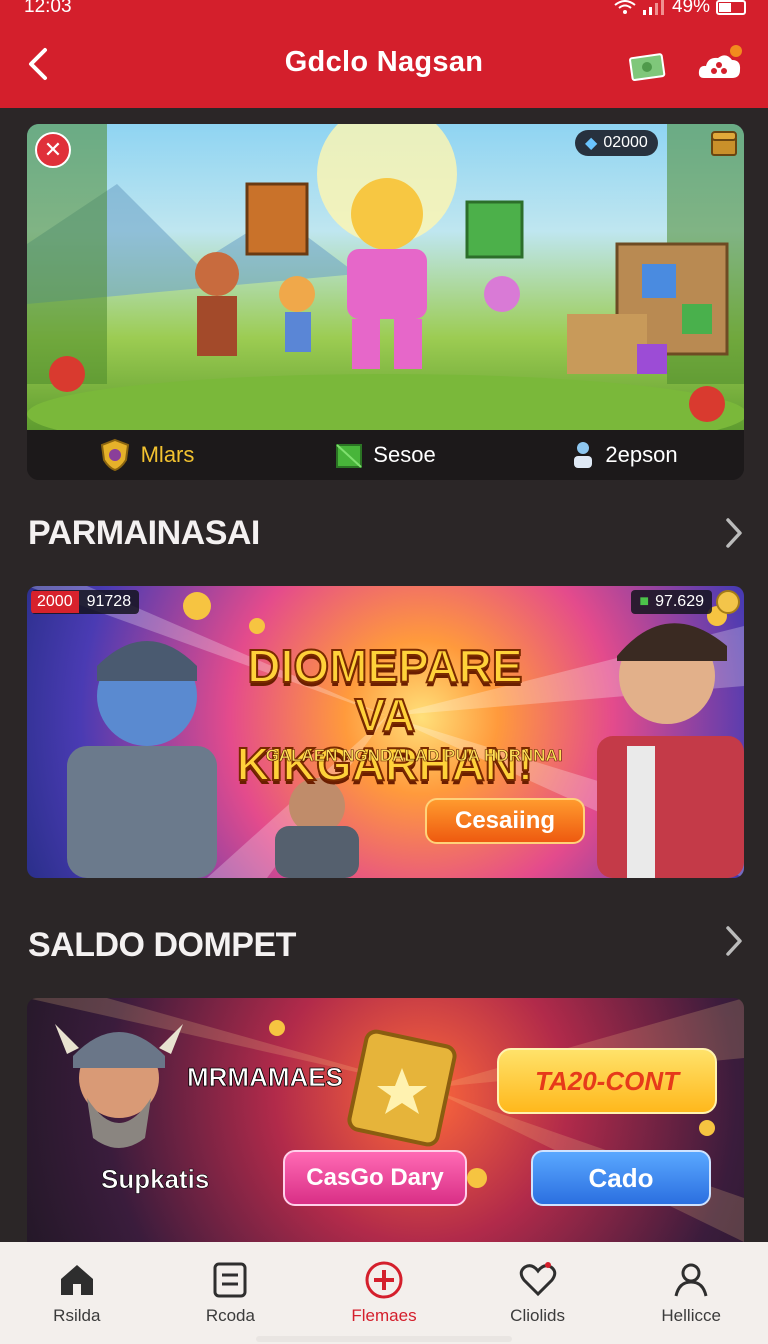 The image size is (768, 1344). Describe the element at coordinates (162, 945) in the screenshot. I see `section-title-saldo-dompet: SALDO DOMPET` at that location.